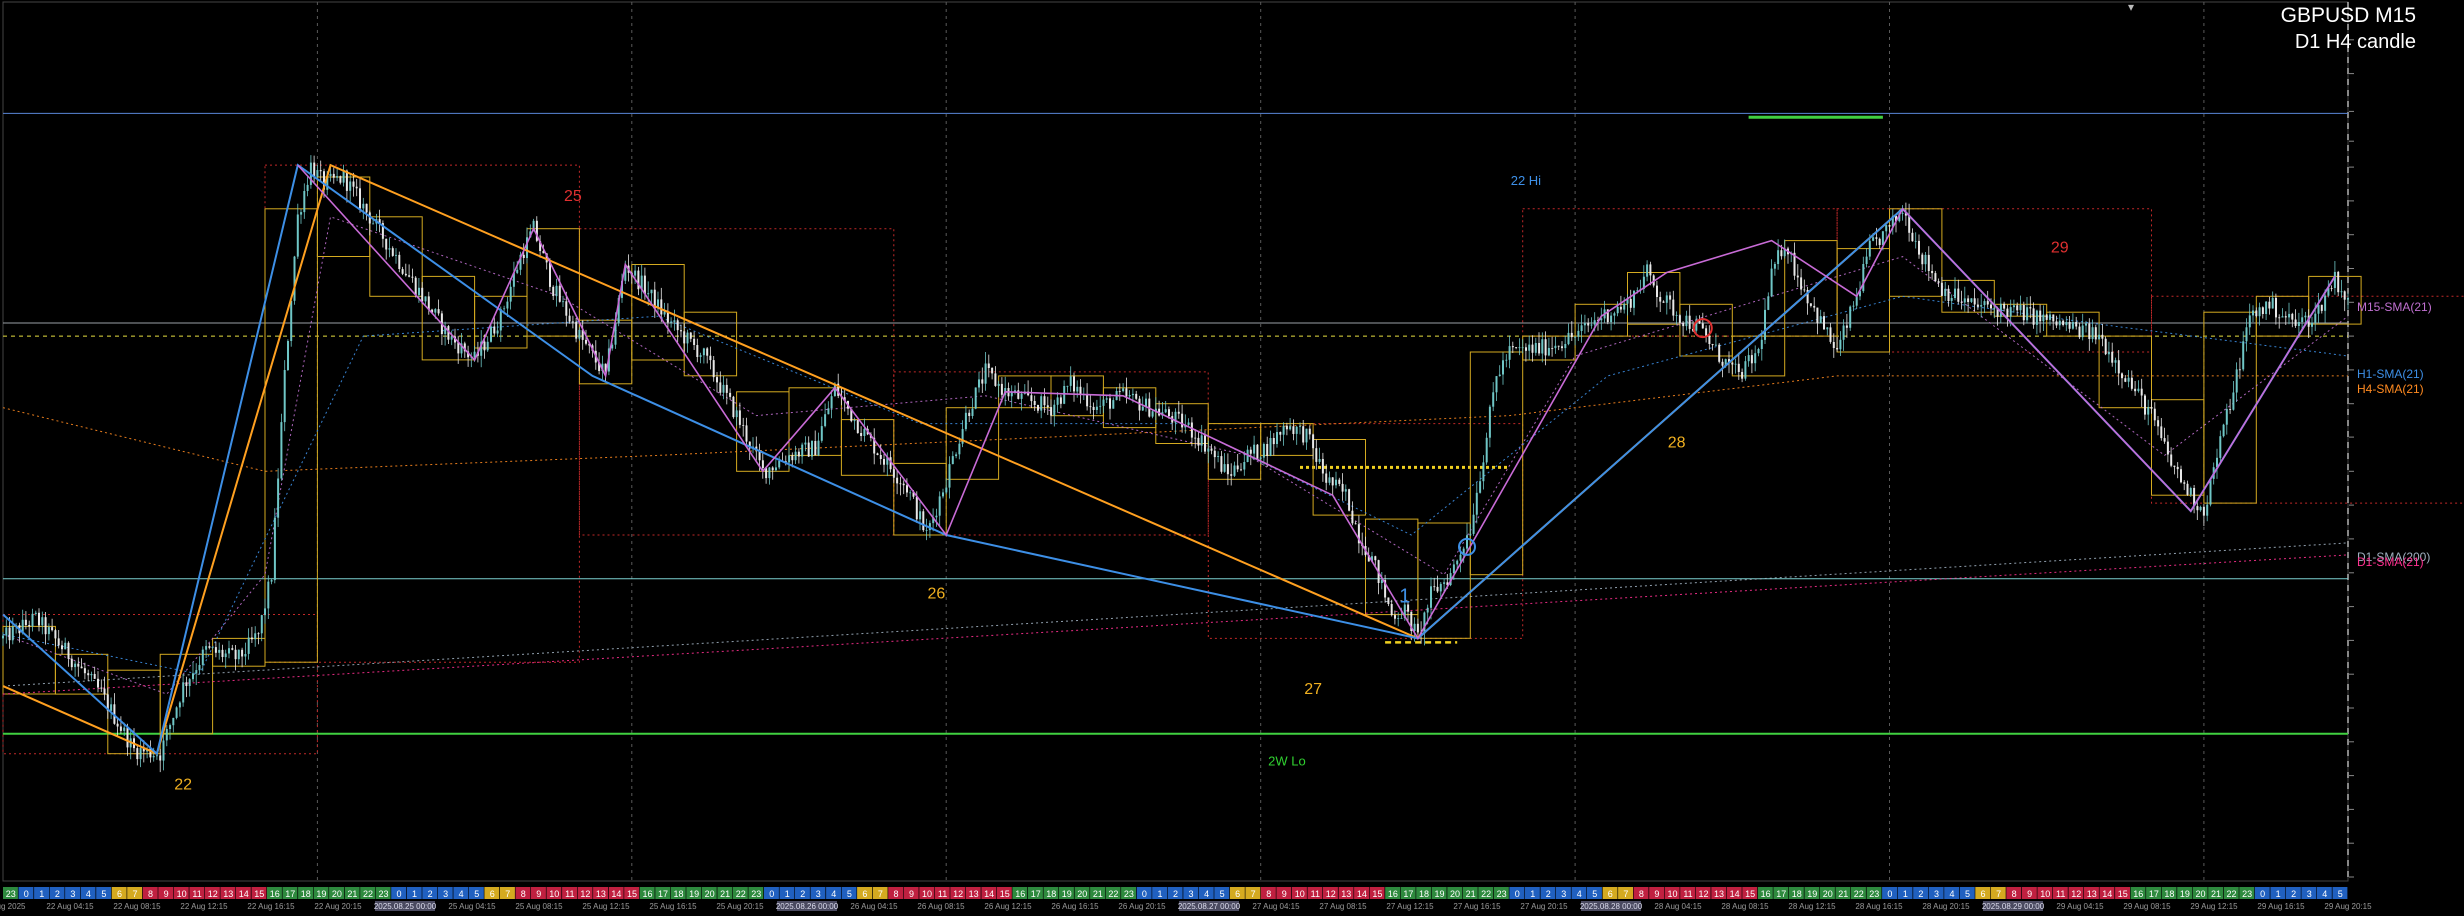 The height and width of the screenshot is (916, 2464). I want to click on time-axis-label: 29 Aug 12:15, so click(2214, 906).